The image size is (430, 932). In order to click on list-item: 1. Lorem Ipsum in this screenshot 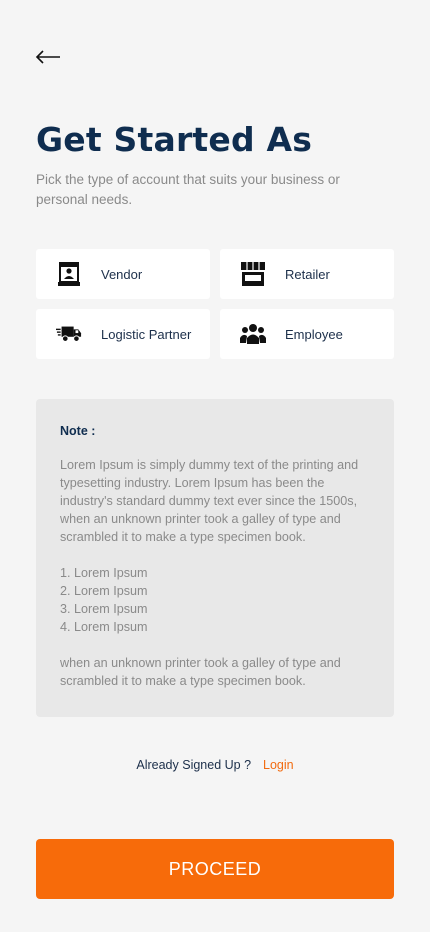, I will do `click(104, 573)`.